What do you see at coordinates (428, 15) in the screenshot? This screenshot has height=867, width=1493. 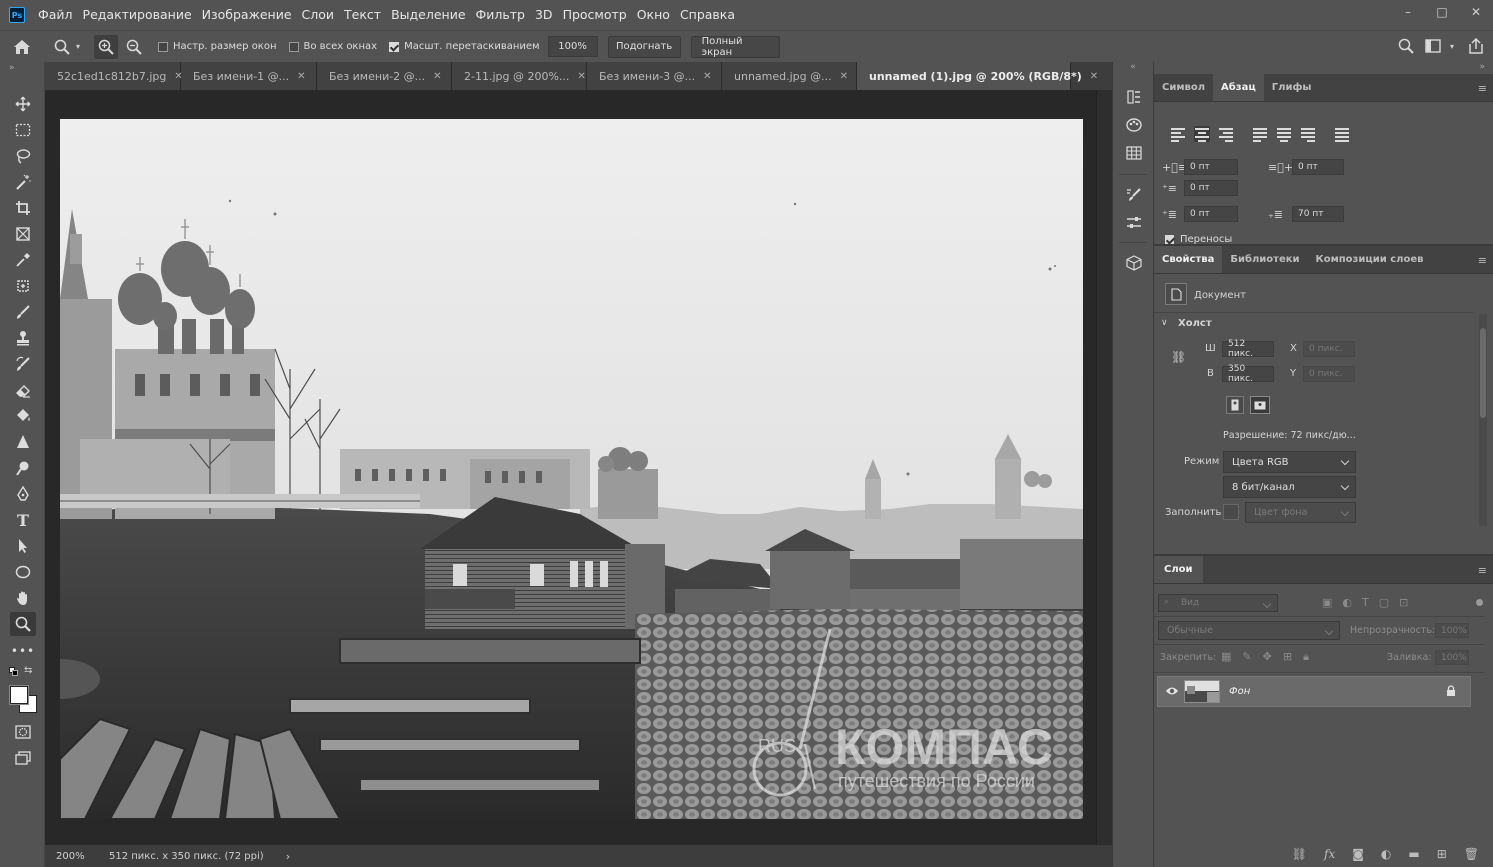 I see `menu-select: Выделение` at bounding box center [428, 15].